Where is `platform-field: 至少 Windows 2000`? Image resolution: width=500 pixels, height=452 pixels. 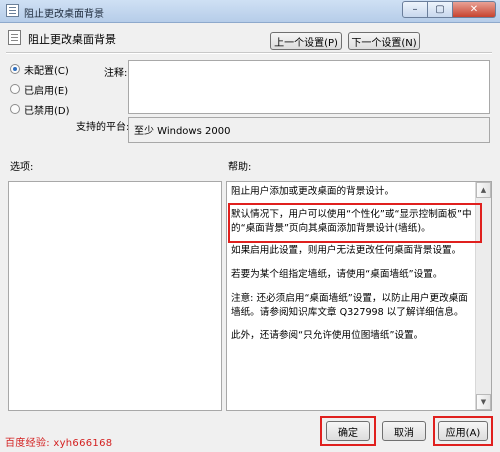
platform-field: 至少 Windows 2000 is located at coordinates (309, 130).